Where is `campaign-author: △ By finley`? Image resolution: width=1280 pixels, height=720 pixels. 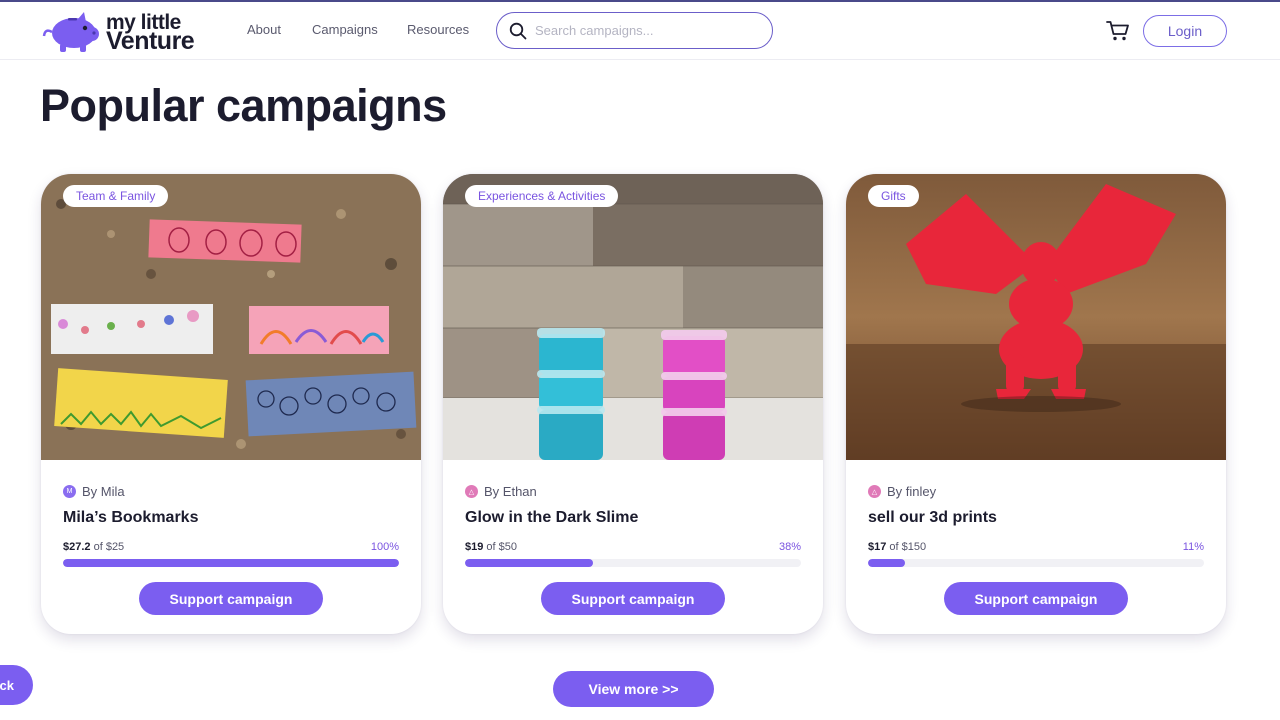
campaign-author: △ By finley is located at coordinates (902, 491).